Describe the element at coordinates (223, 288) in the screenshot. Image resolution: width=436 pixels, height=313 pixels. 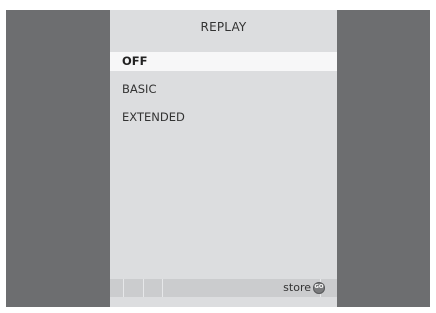
I see `footer-bar: store GO` at that location.